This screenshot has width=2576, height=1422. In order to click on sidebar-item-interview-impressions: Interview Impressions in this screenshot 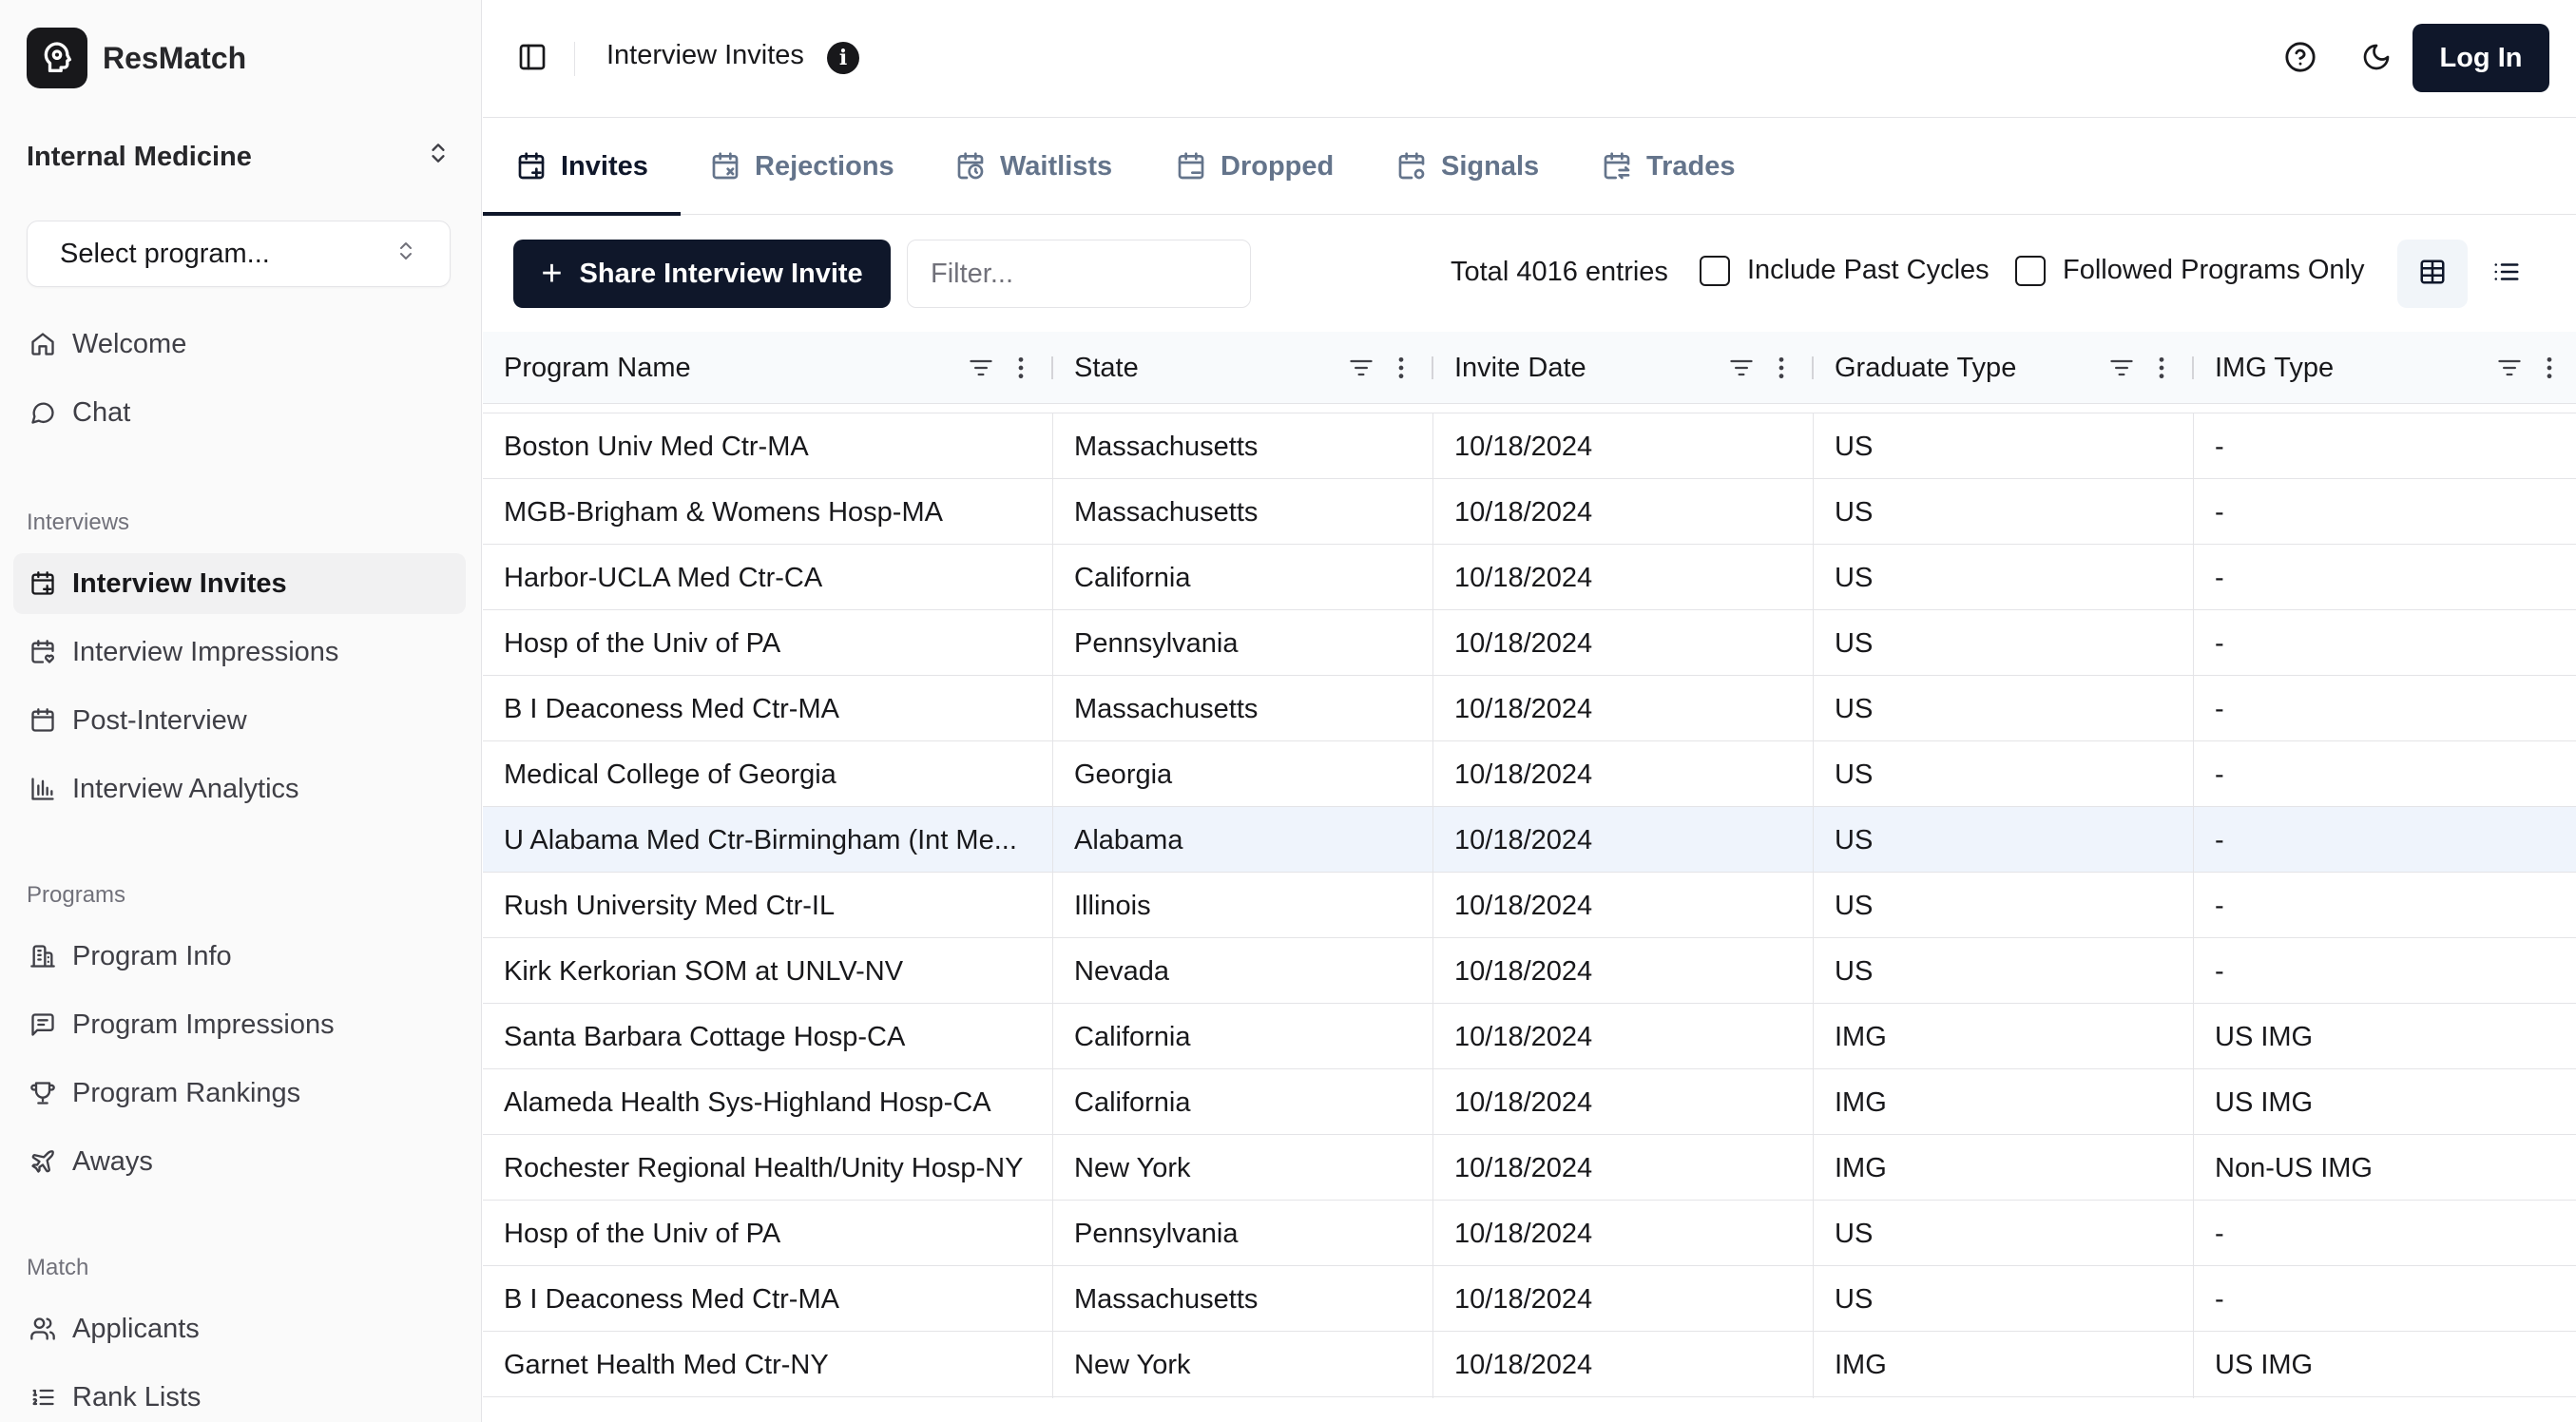, I will do `click(239, 652)`.